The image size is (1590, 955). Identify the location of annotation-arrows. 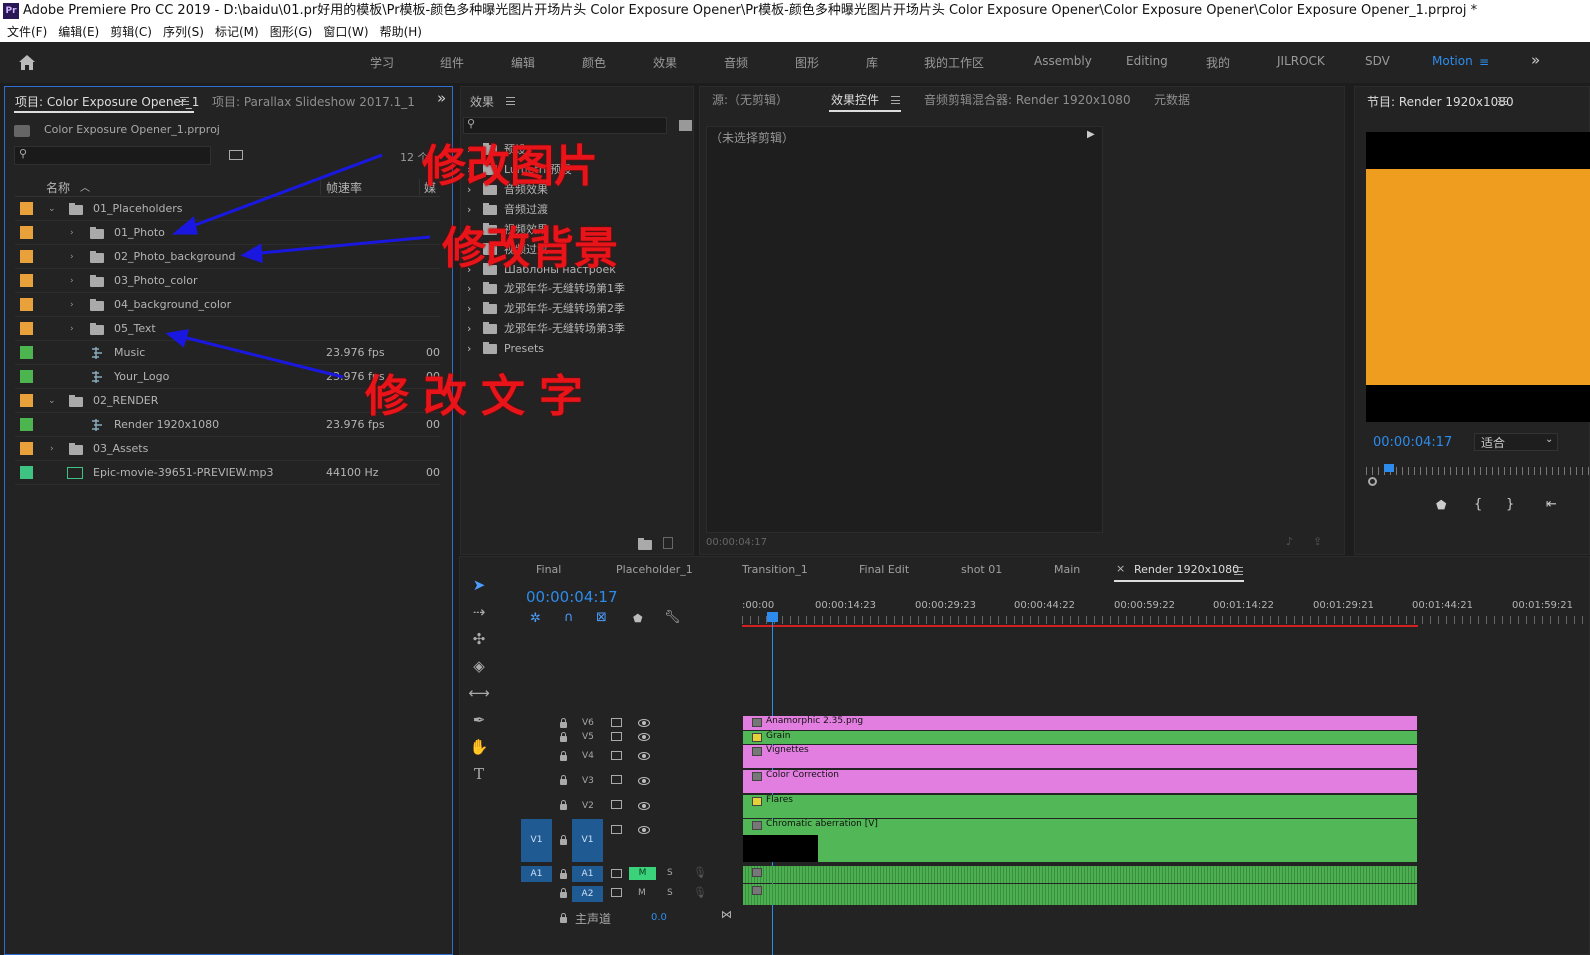
(298, 266).